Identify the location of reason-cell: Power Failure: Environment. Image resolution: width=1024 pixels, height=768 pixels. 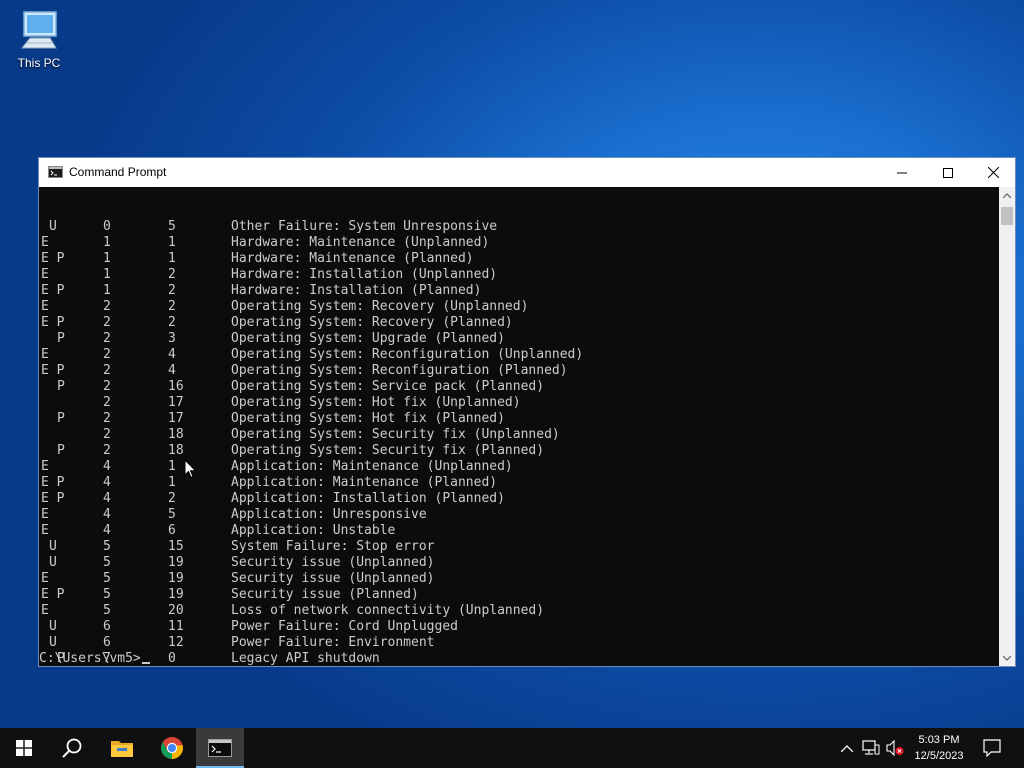
(333, 642).